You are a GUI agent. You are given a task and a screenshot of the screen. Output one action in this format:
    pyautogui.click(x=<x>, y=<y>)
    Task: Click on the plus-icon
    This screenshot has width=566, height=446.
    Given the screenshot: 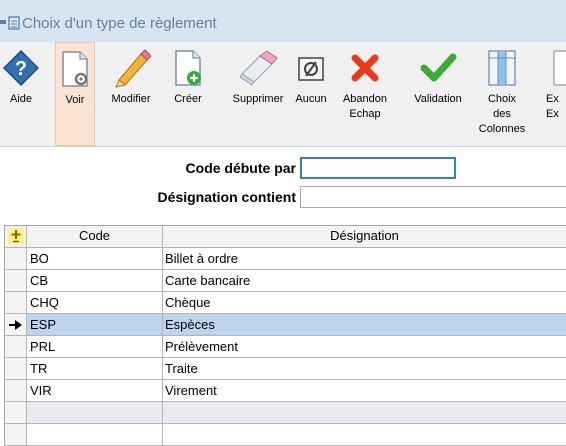 What is the action you would take?
    pyautogui.click(x=16, y=236)
    